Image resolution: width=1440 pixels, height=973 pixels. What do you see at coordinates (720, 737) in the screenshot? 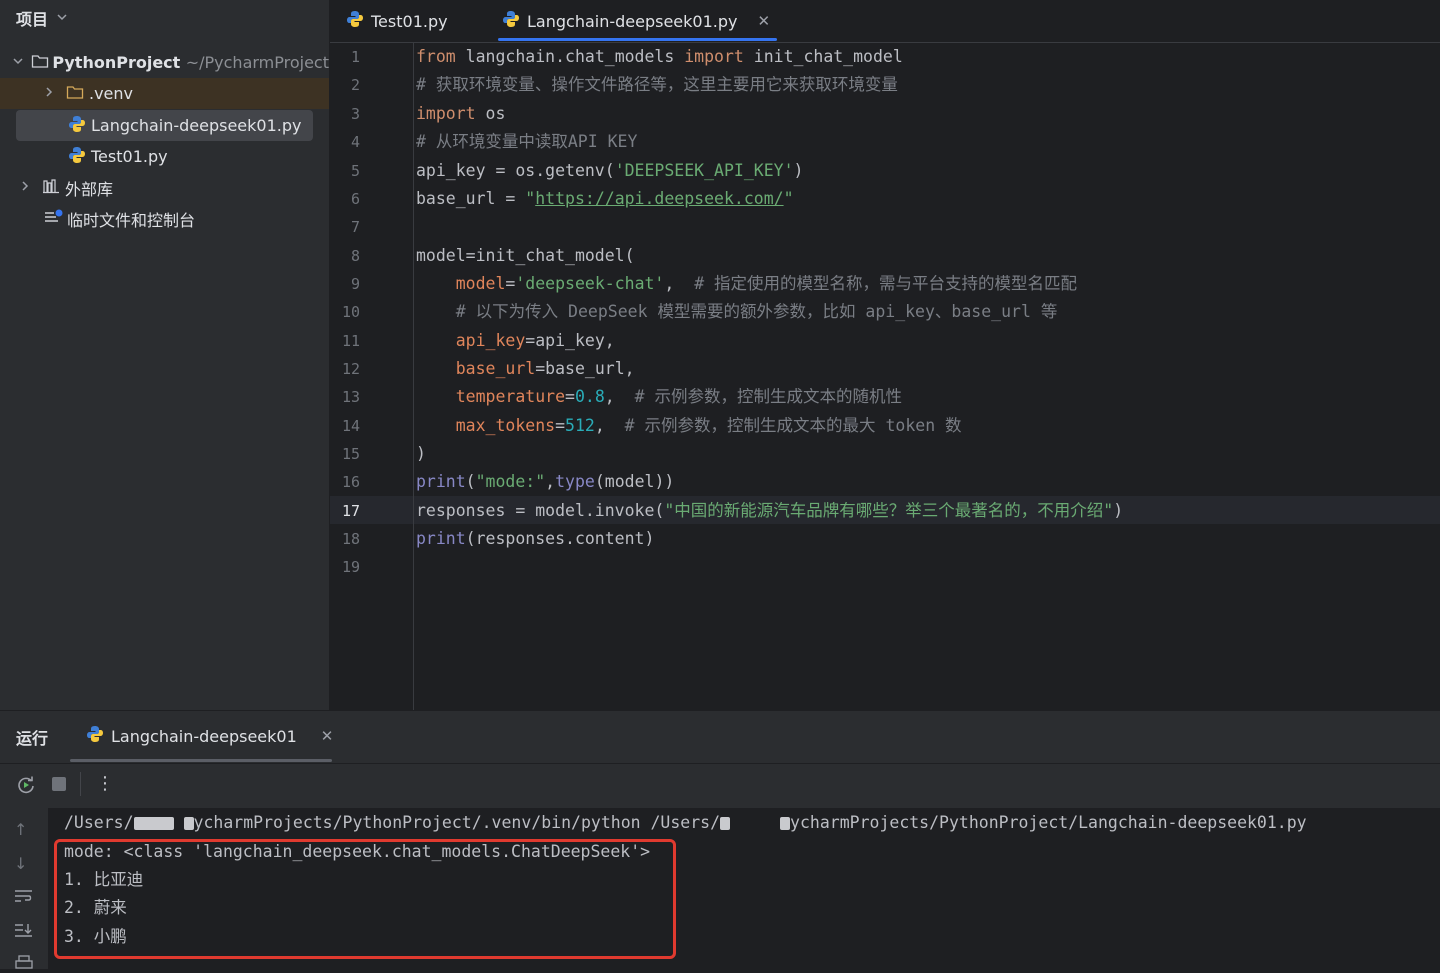
I see `run-tabbar: 运行 Langchain-deepseek01 ✕` at bounding box center [720, 737].